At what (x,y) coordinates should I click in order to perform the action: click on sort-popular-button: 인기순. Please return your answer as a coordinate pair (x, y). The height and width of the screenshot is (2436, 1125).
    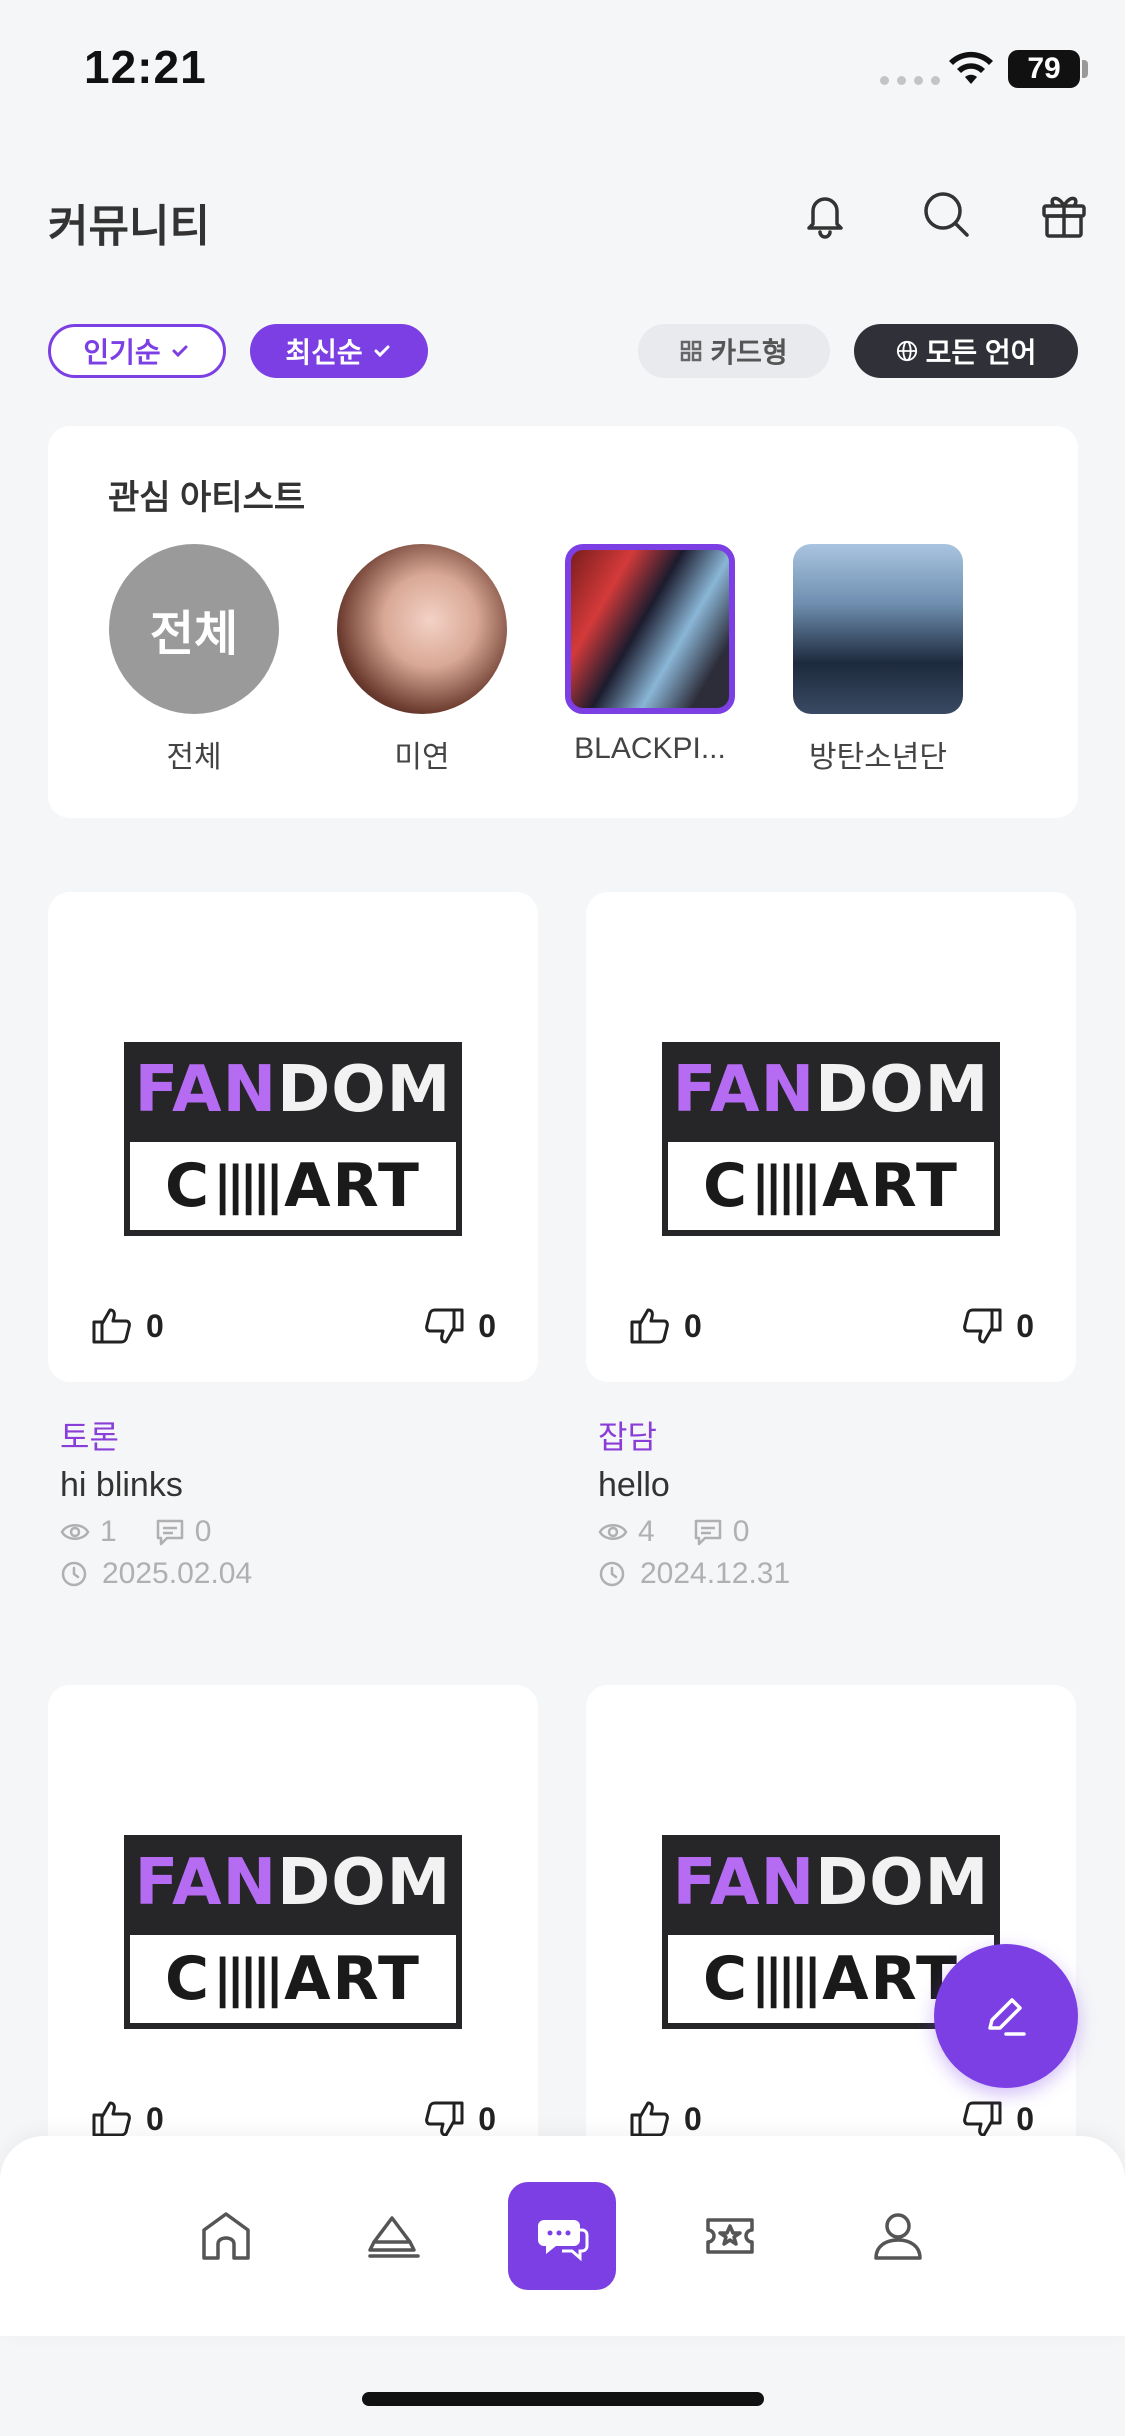
    Looking at the image, I should click on (137, 351).